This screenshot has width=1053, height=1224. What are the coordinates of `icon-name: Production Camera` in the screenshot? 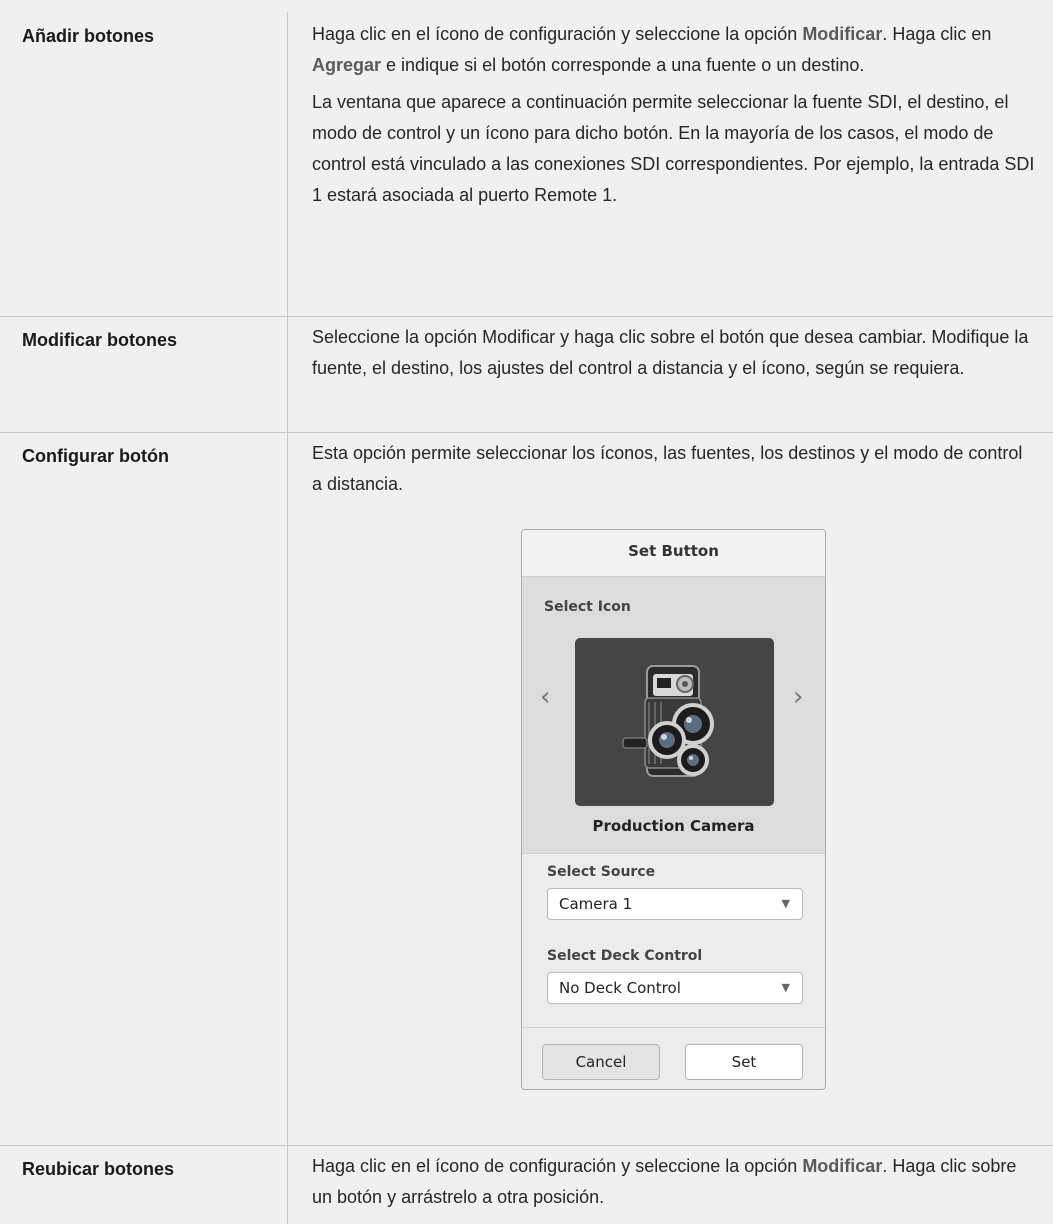 It's located at (673, 826).